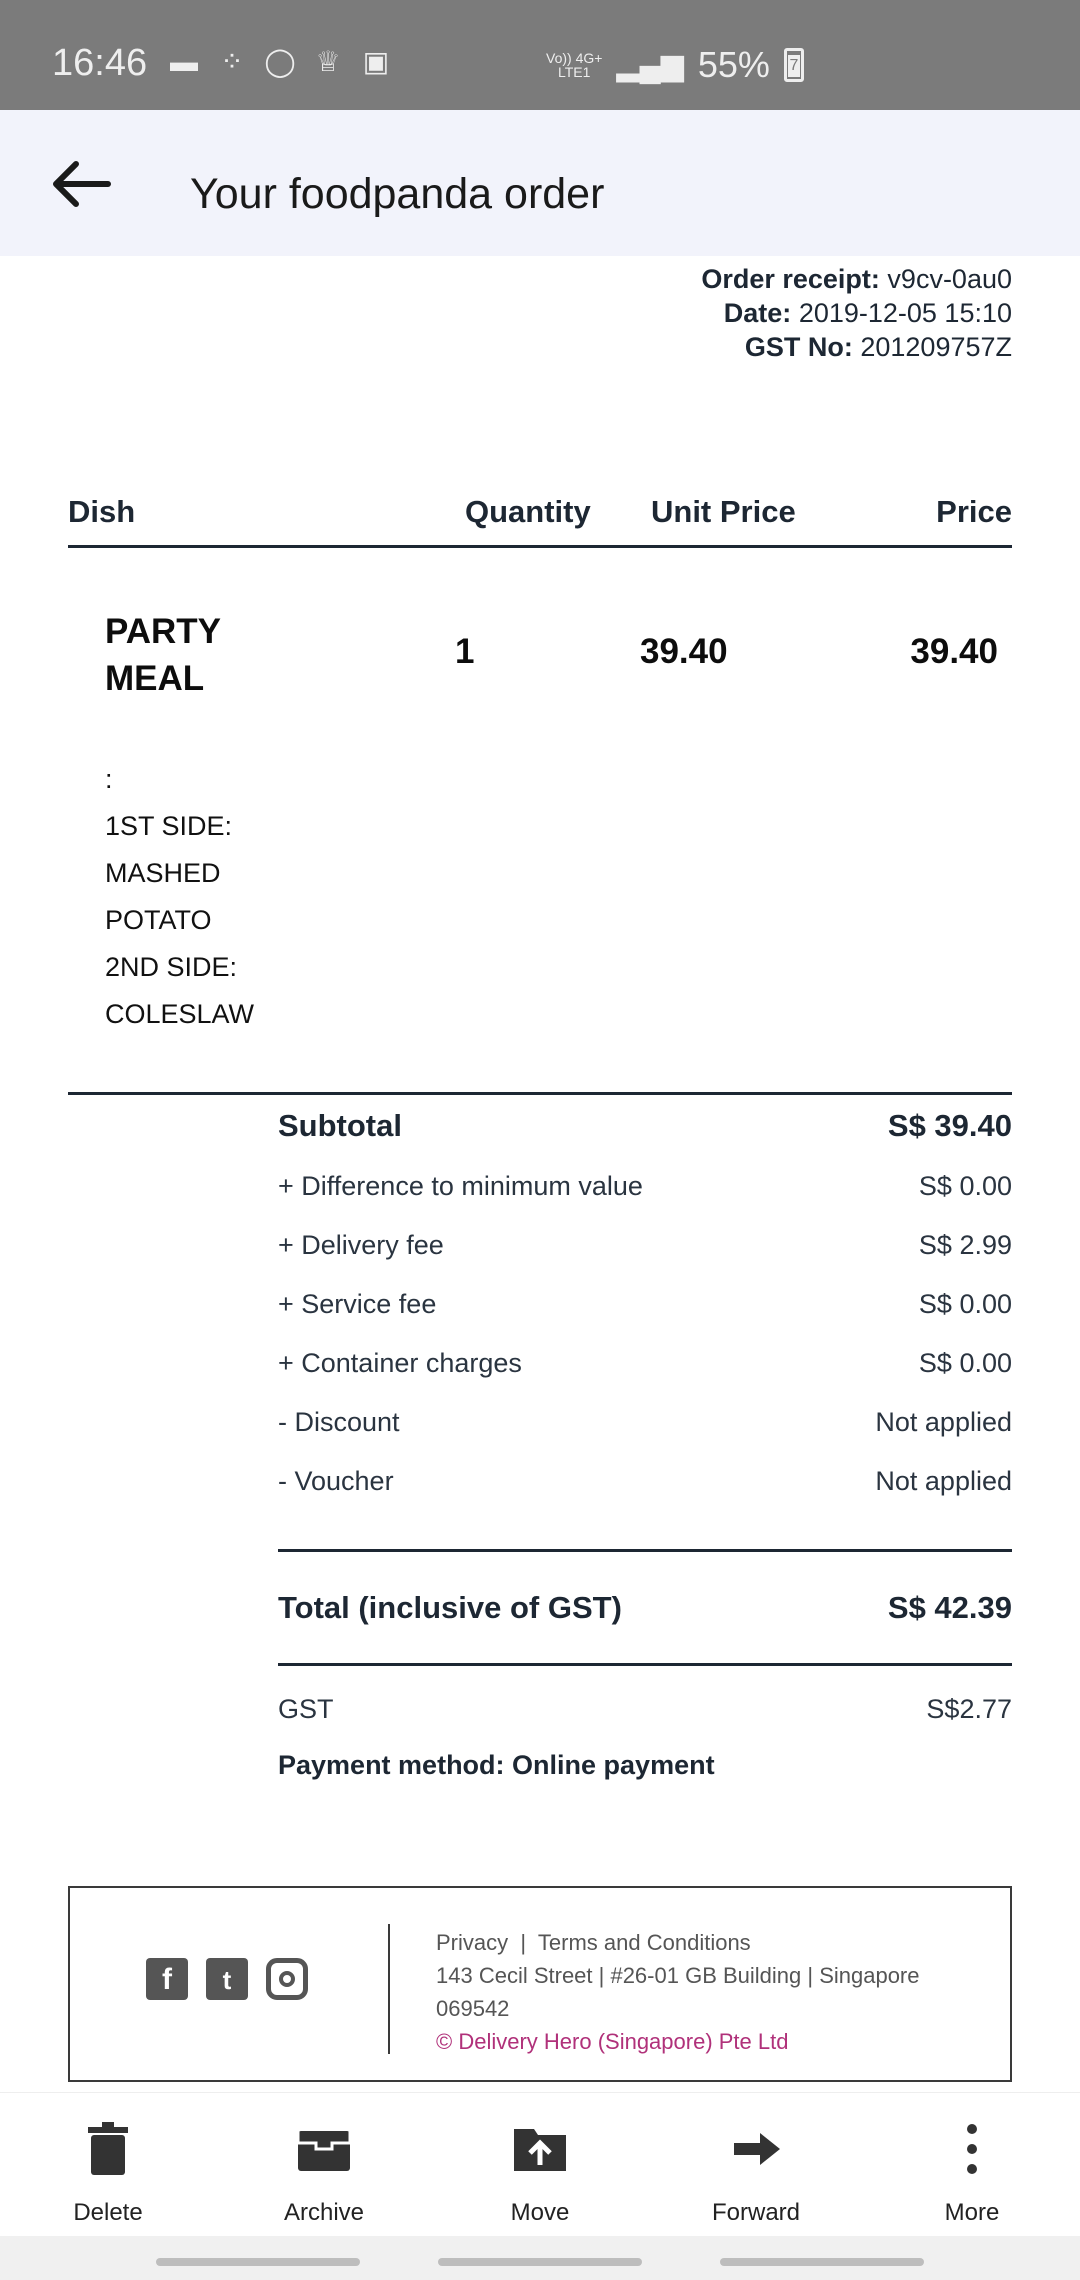 Image resolution: width=1080 pixels, height=2280 pixels. What do you see at coordinates (856, 347) in the screenshot?
I see `gst-number-line: GST No: 201209757Z` at bounding box center [856, 347].